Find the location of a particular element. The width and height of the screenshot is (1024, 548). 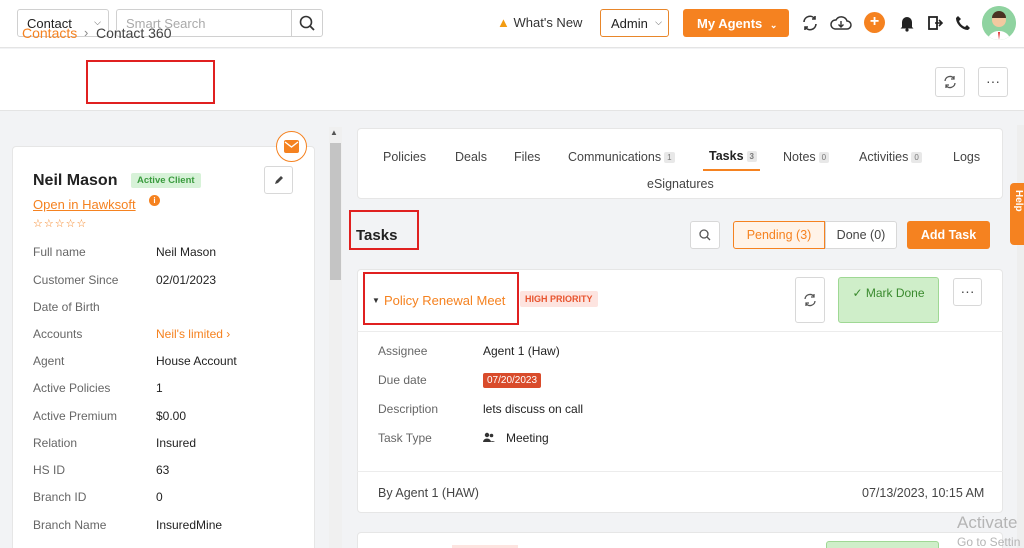

tab-deals: Deals is located at coordinates (471, 157).